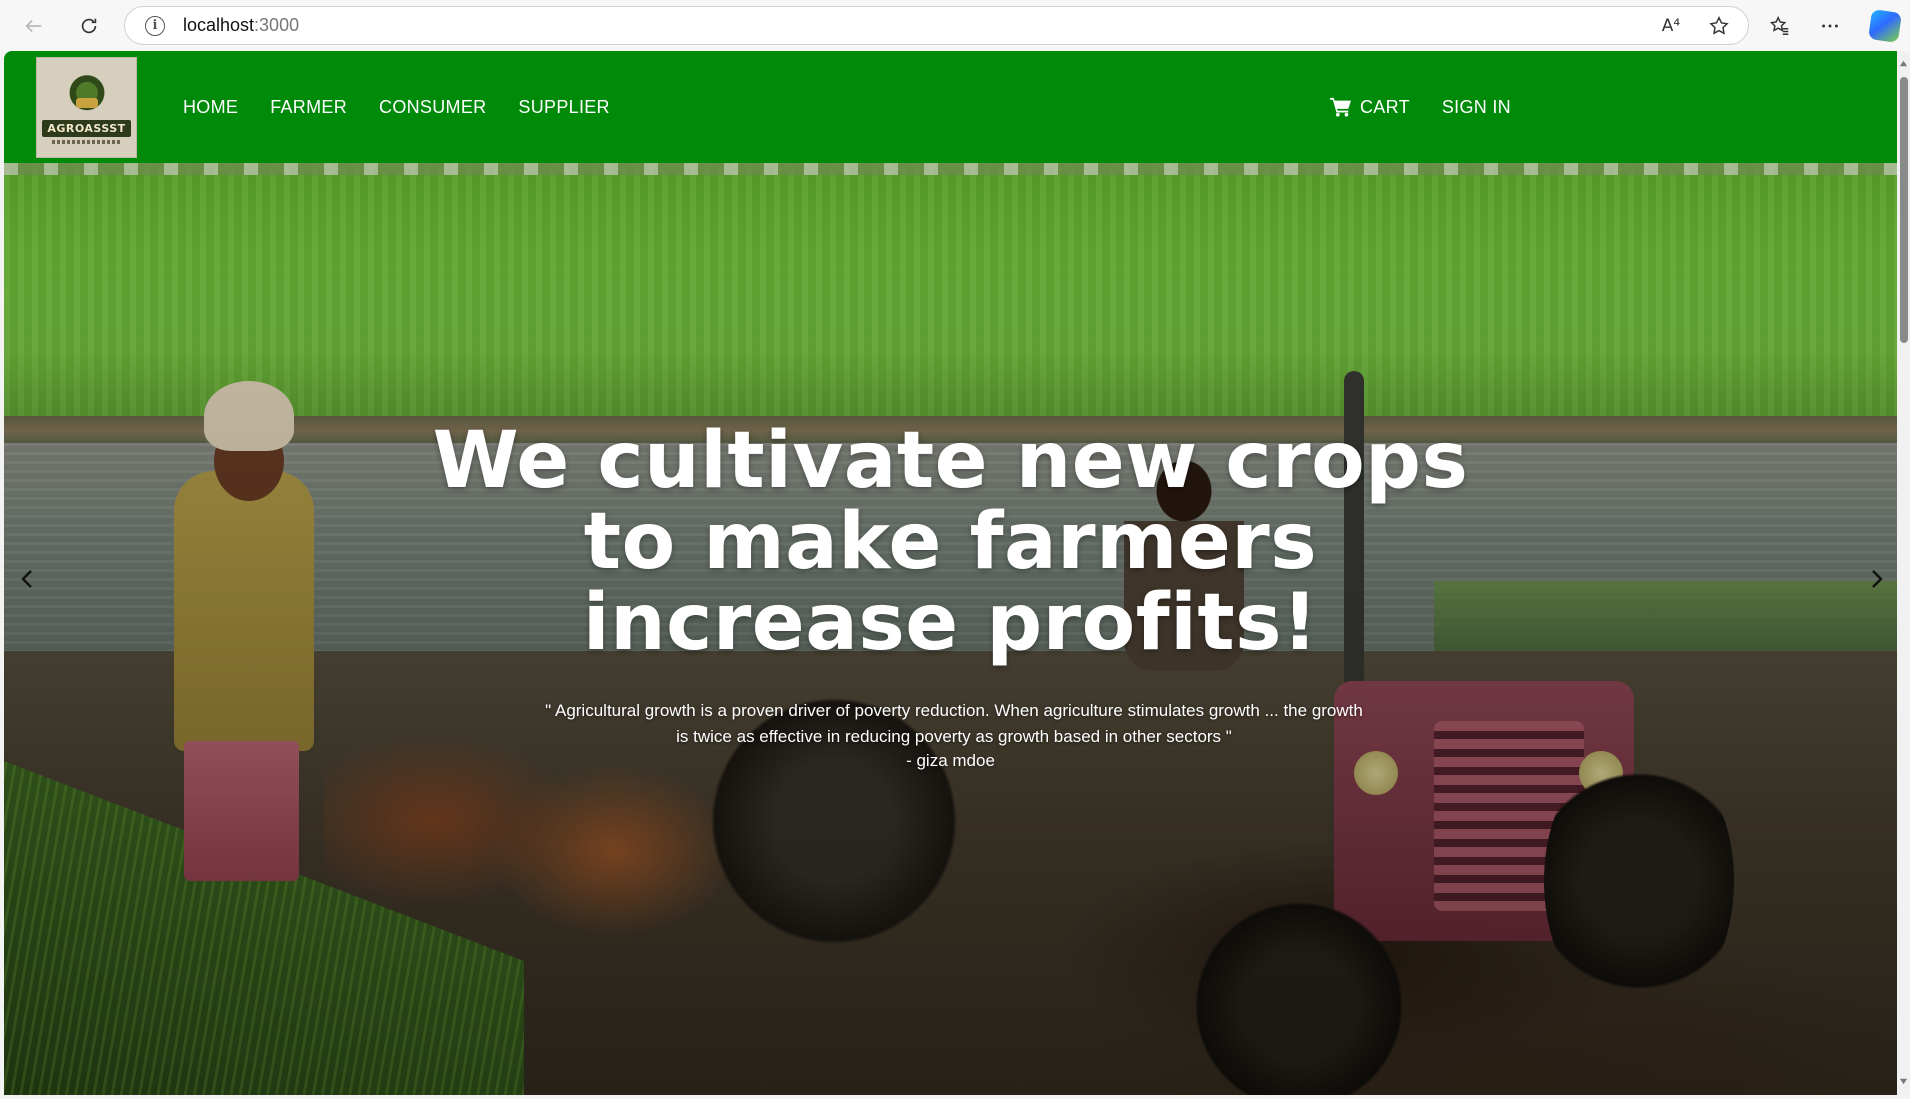 The height and width of the screenshot is (1099, 1910). I want to click on copilot-icon, so click(1885, 26).